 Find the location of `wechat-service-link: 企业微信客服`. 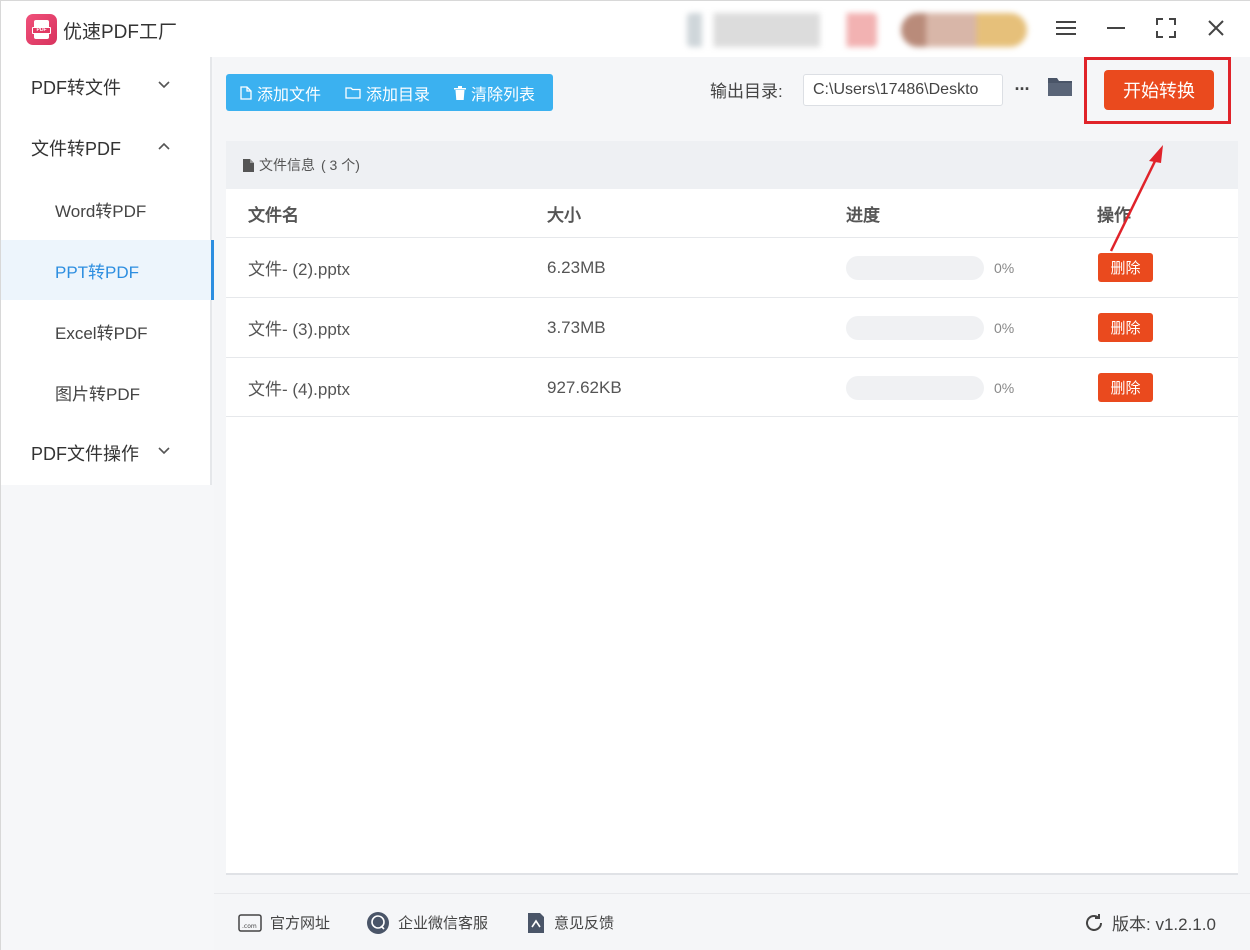

wechat-service-link: 企业微信客服 is located at coordinates (427, 922).